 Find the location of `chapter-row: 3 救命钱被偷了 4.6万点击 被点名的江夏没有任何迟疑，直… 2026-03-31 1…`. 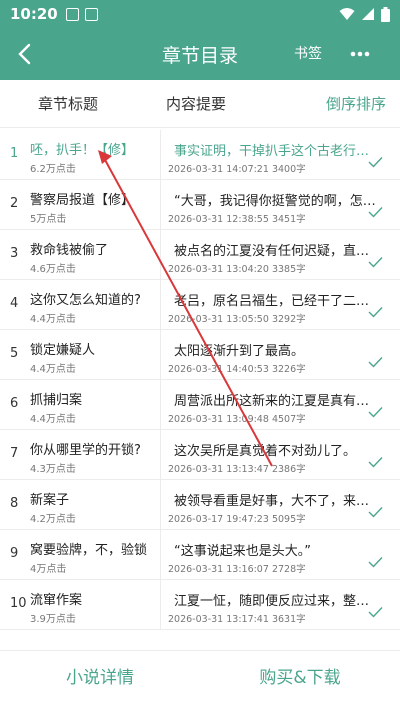

chapter-row: 3 救命钱被偷了 4.6万点击 被点名的江夏没有任何迟疑，直… 2026-03-31 1… is located at coordinates (200, 255).